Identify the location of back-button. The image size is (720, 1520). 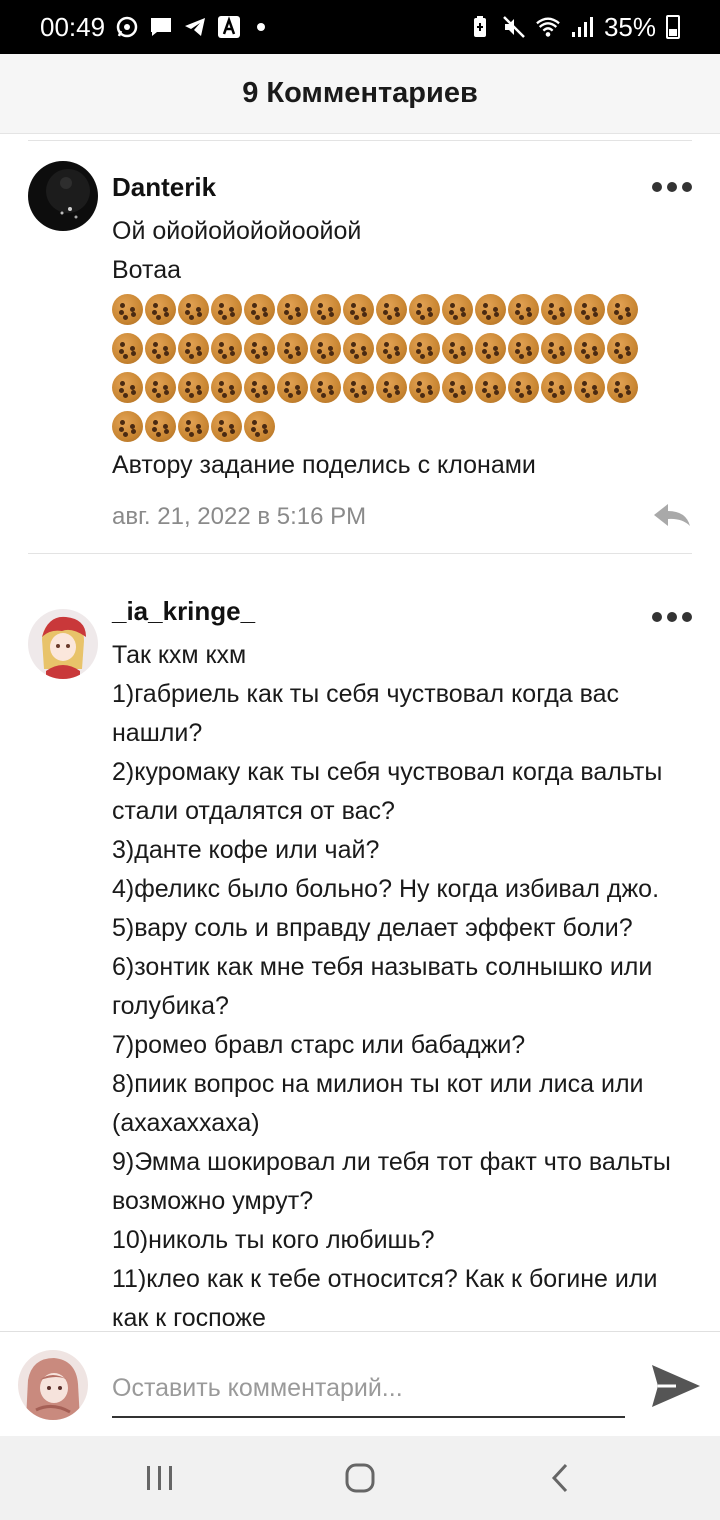
(560, 1478).